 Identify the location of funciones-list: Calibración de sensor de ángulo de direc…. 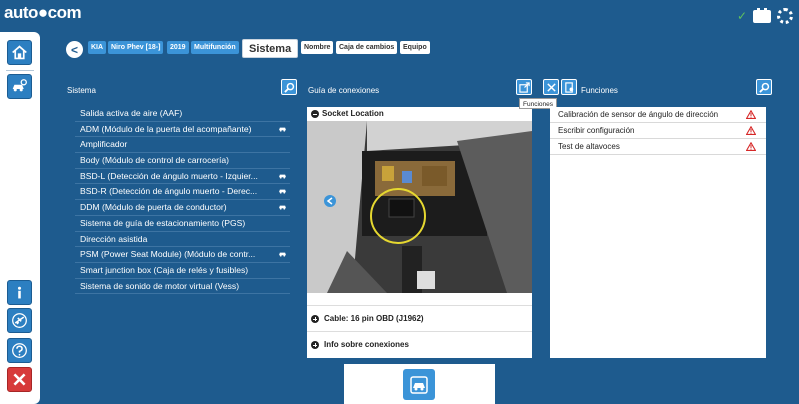
(658, 131).